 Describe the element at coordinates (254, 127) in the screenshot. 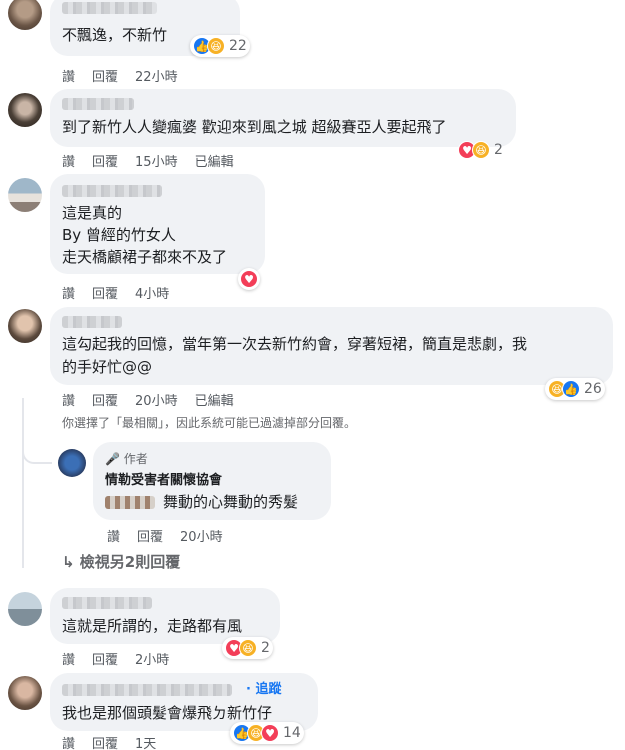

I see `comment-text: 到了新竹人人變瘋婆 歡迎來到風之城 超級賽亞人要起飛了` at that location.